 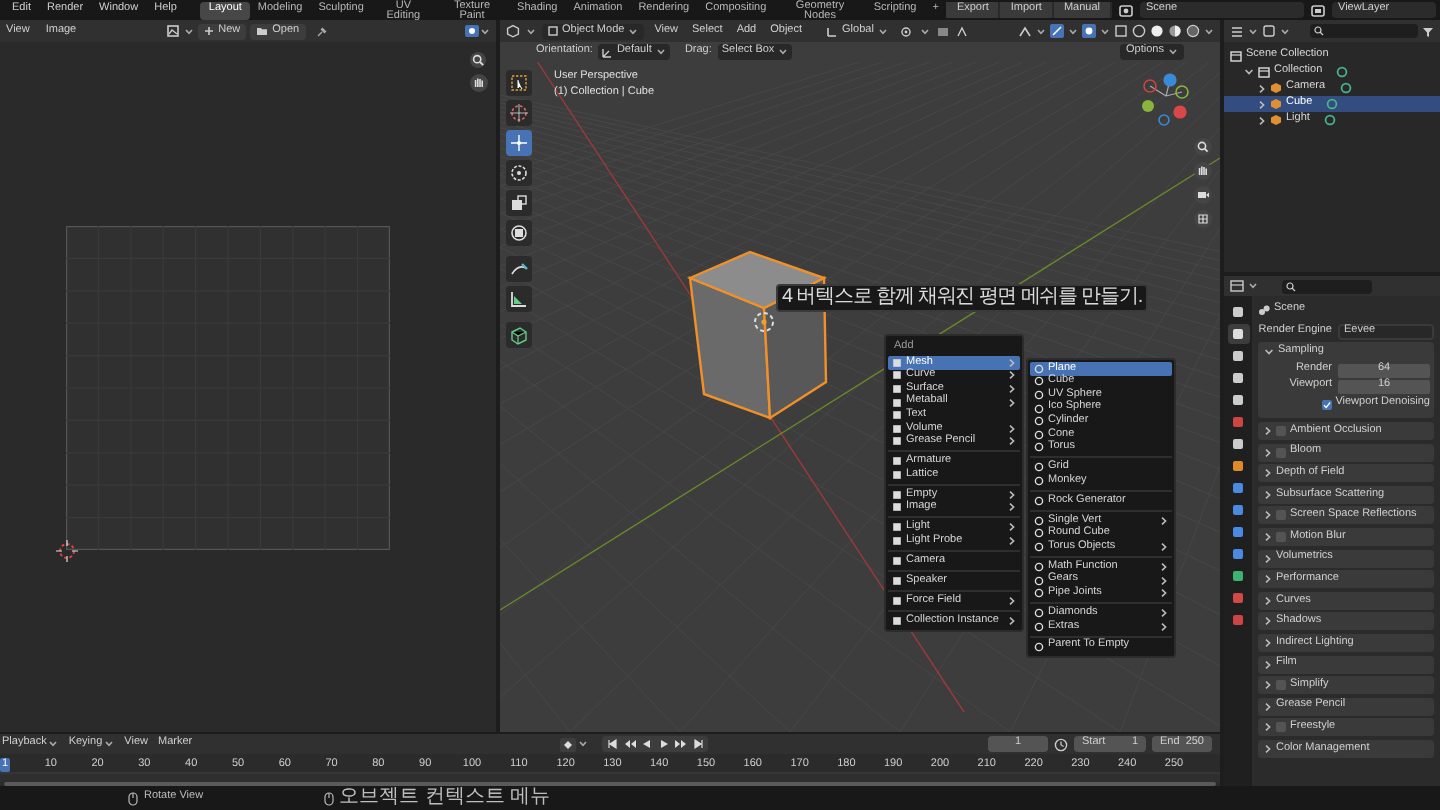 What do you see at coordinates (519, 113) in the screenshot?
I see `crosshair-icon` at bounding box center [519, 113].